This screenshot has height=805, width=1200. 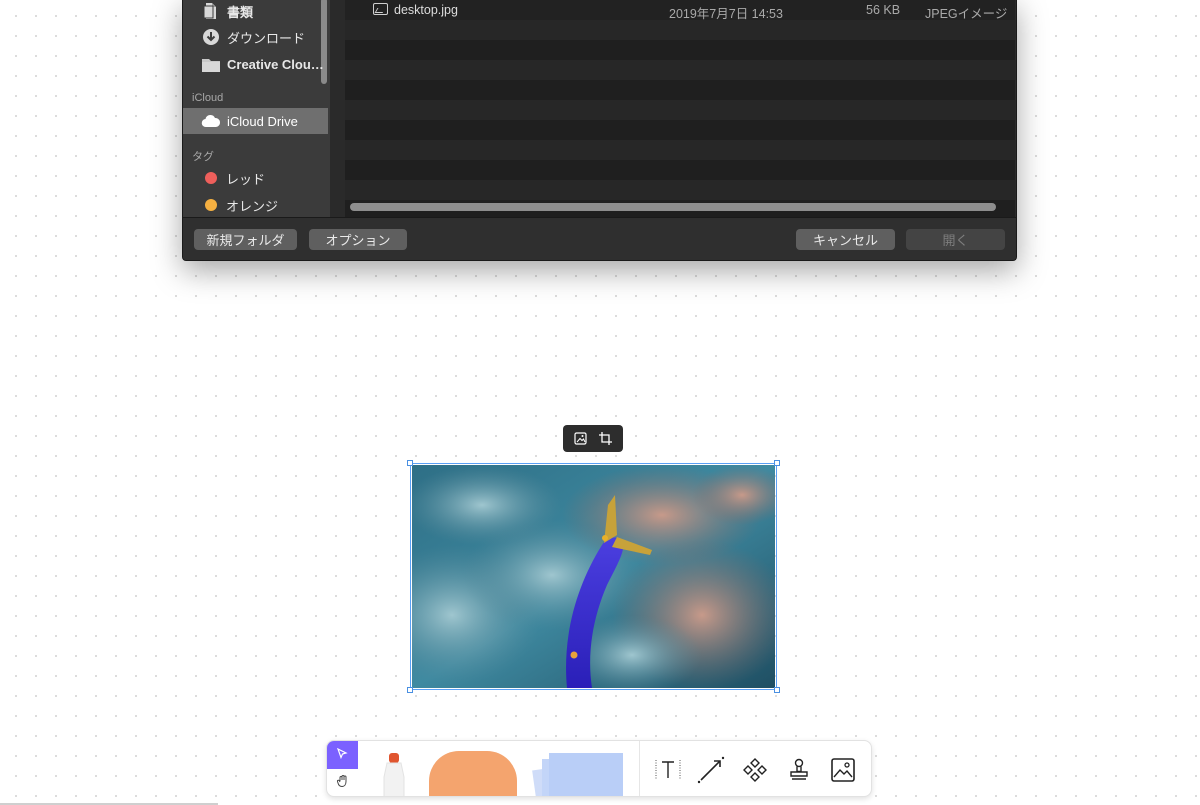 What do you see at coordinates (599, 238) in the screenshot?
I see `dialog-footer: 新規フォルダ オプション キャンセル 開く` at bounding box center [599, 238].